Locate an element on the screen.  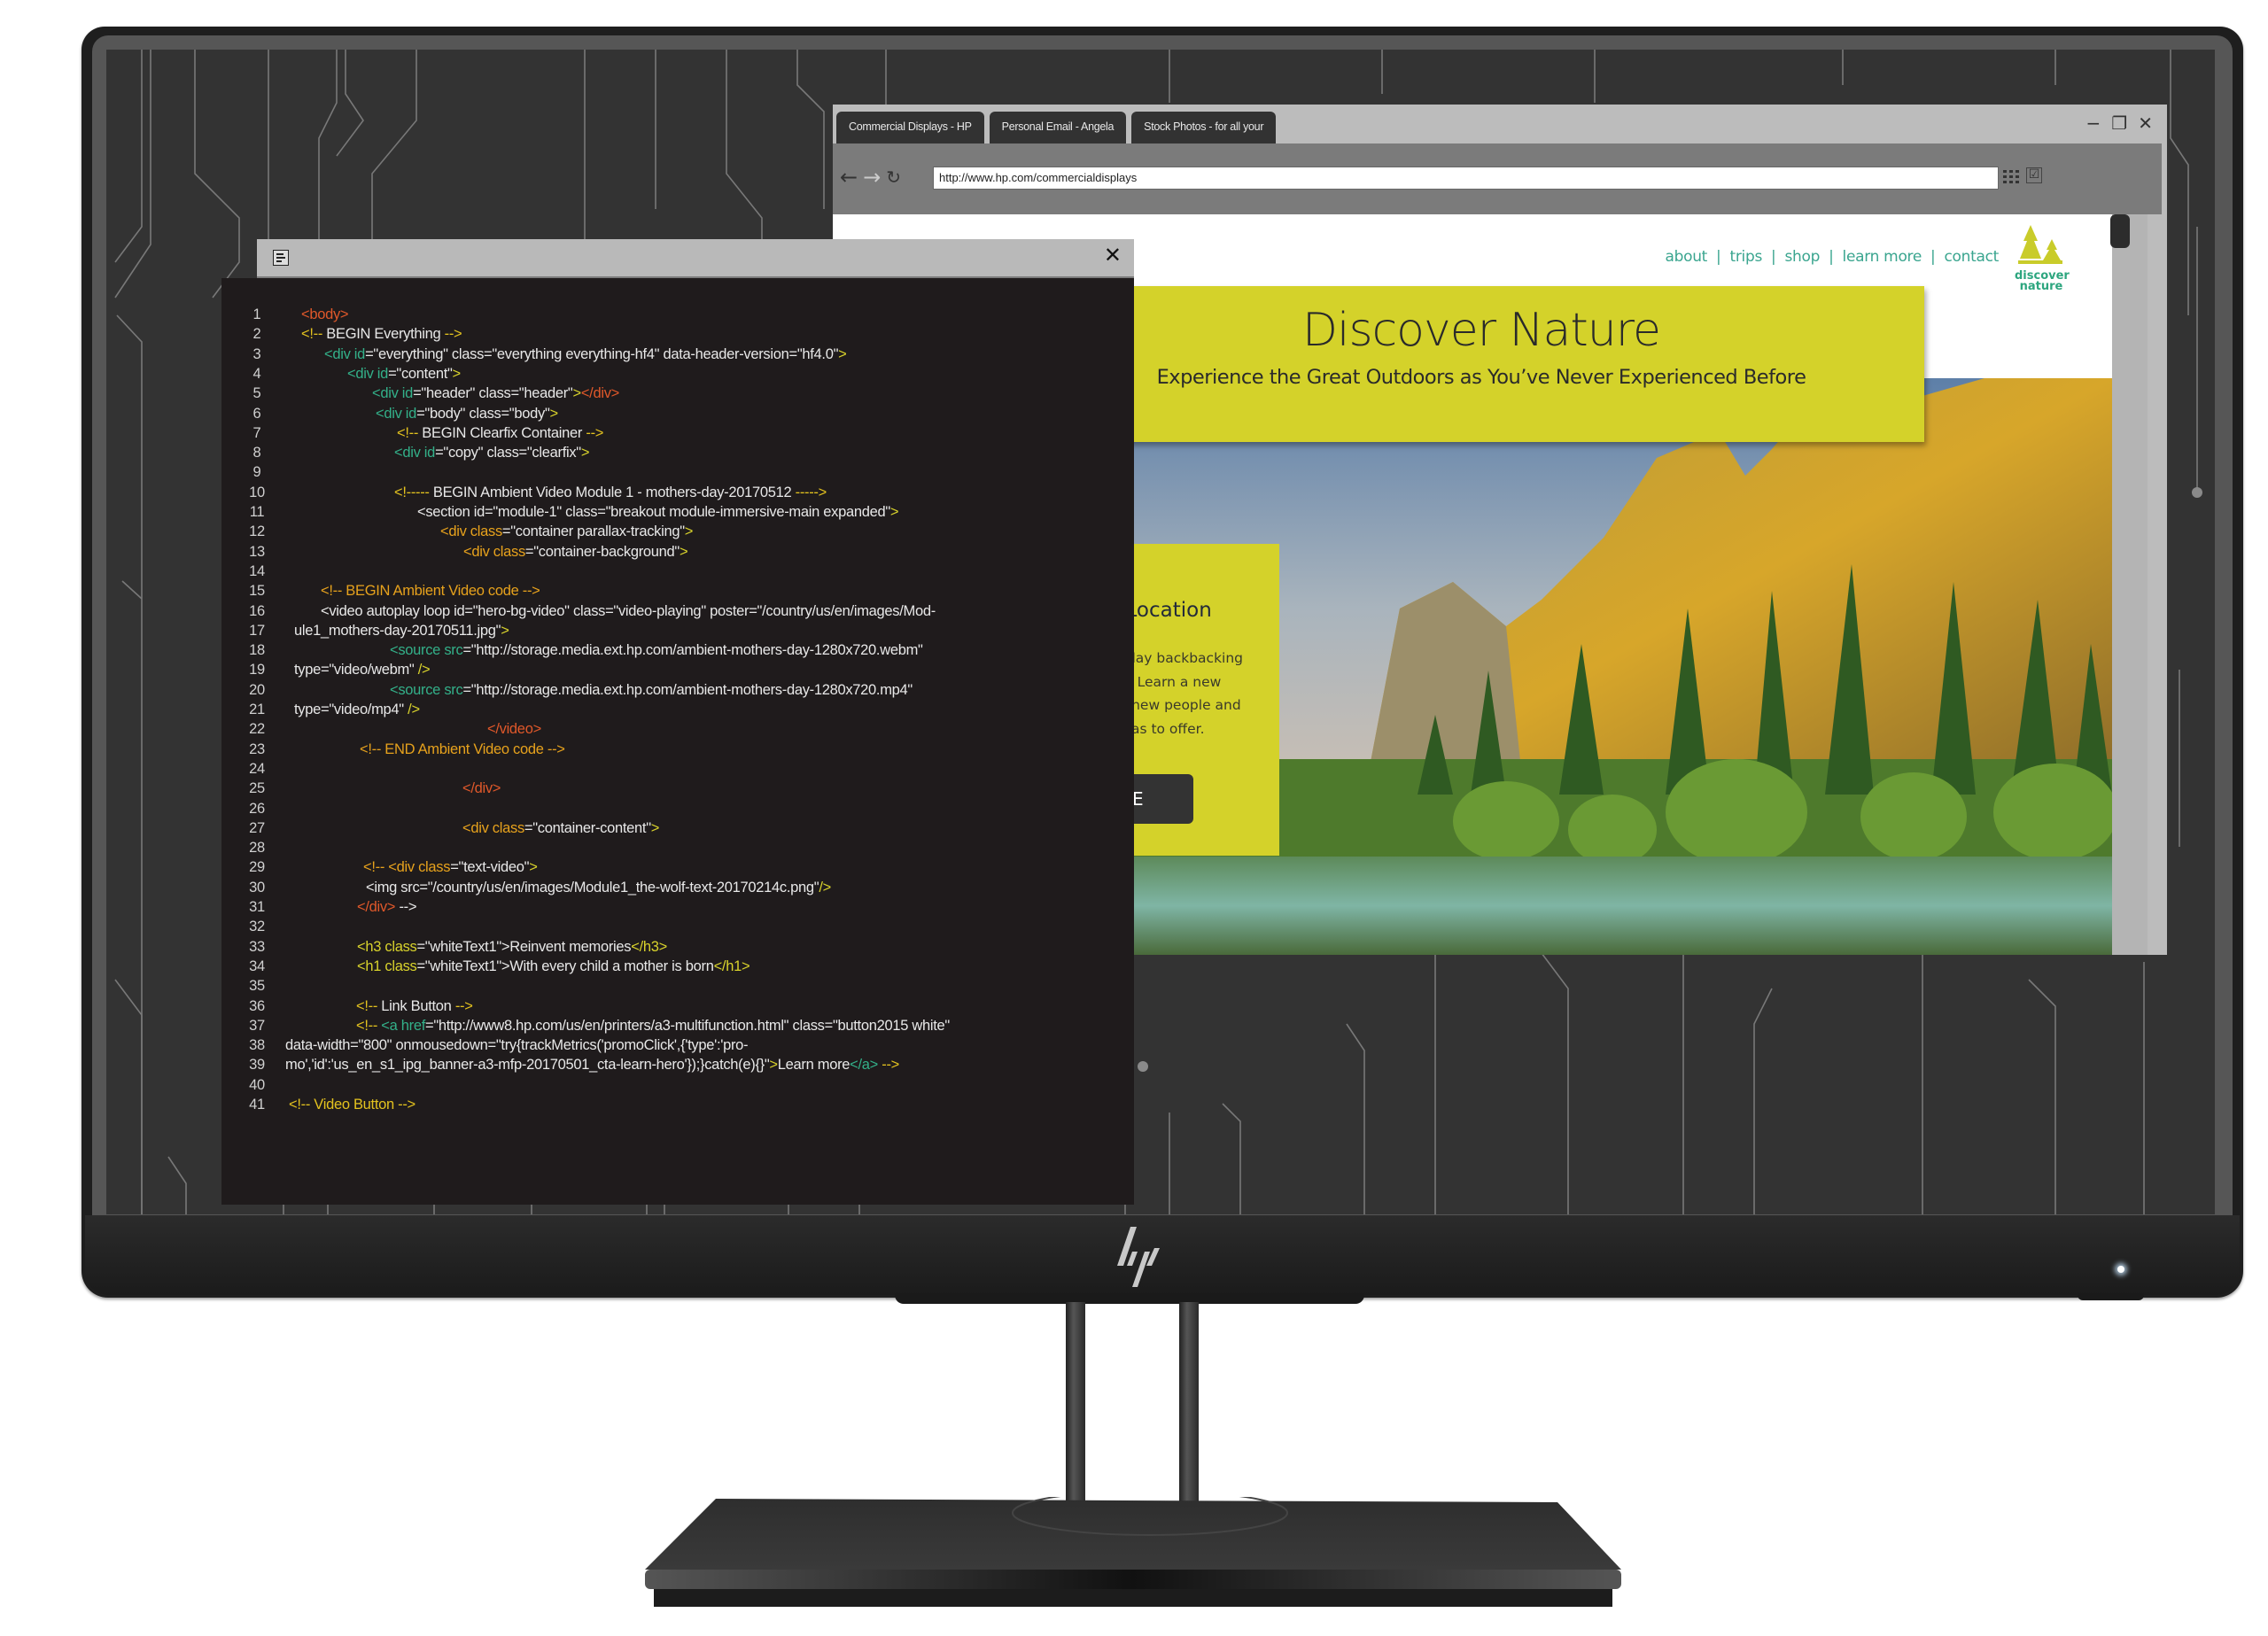
line-number: 18 is located at coordinates (257, 650).